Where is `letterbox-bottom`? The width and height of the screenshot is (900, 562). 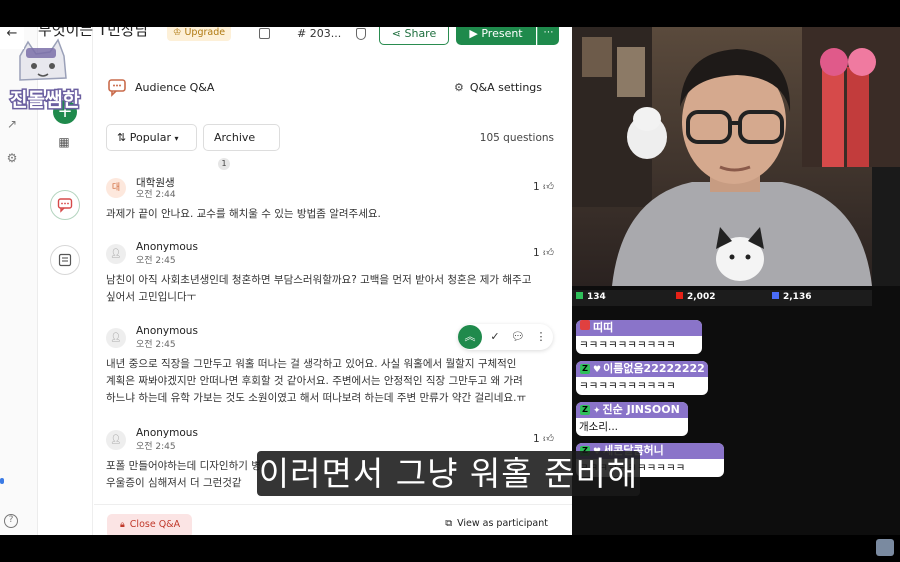 letterbox-bottom is located at coordinates (450, 548).